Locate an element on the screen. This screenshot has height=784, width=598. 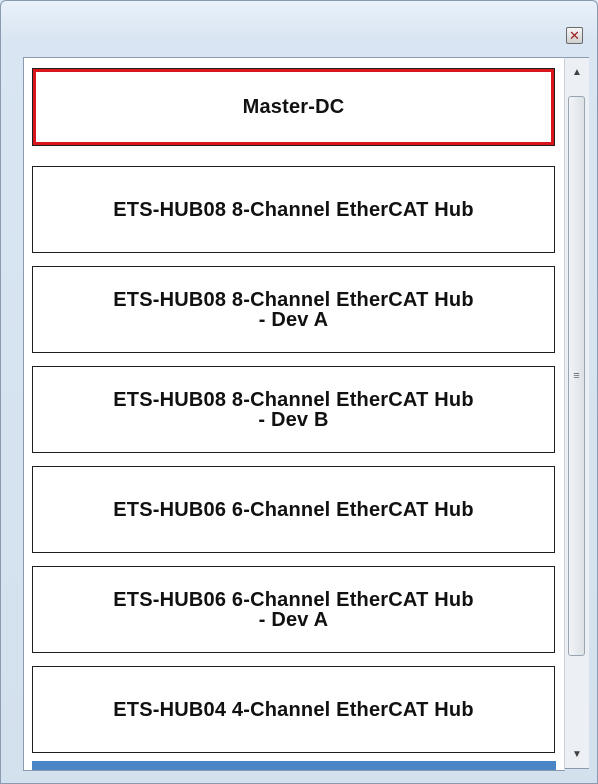
grip-icon: ≡ is located at coordinates (576, 375).